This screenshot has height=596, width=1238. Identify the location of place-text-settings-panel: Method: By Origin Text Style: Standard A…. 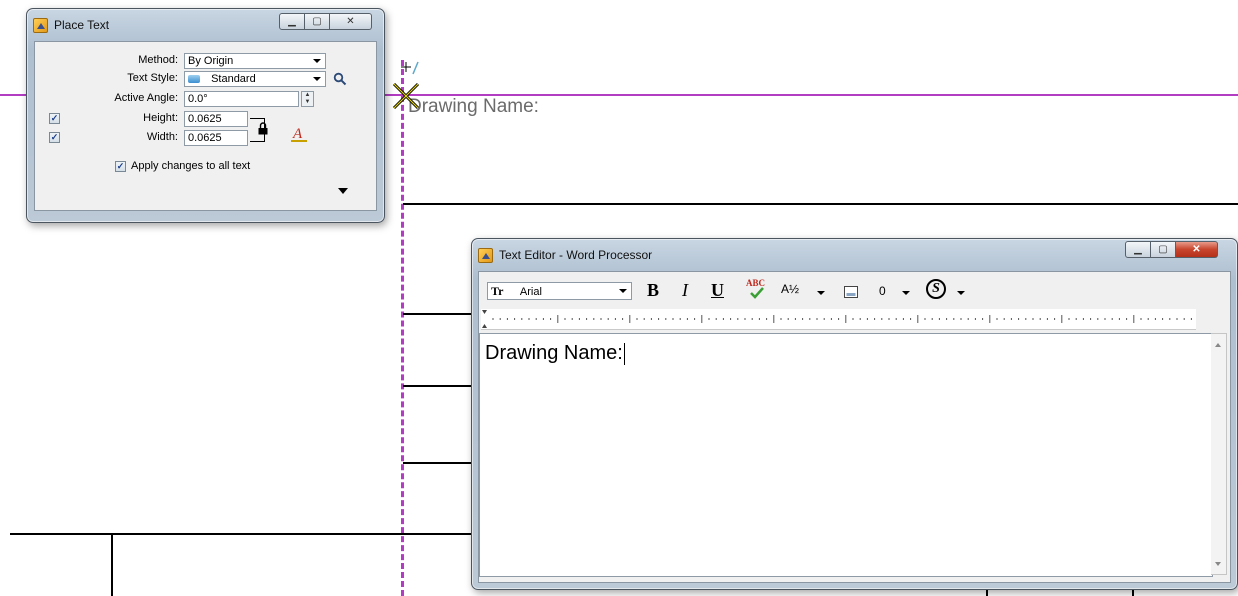
(205, 126).